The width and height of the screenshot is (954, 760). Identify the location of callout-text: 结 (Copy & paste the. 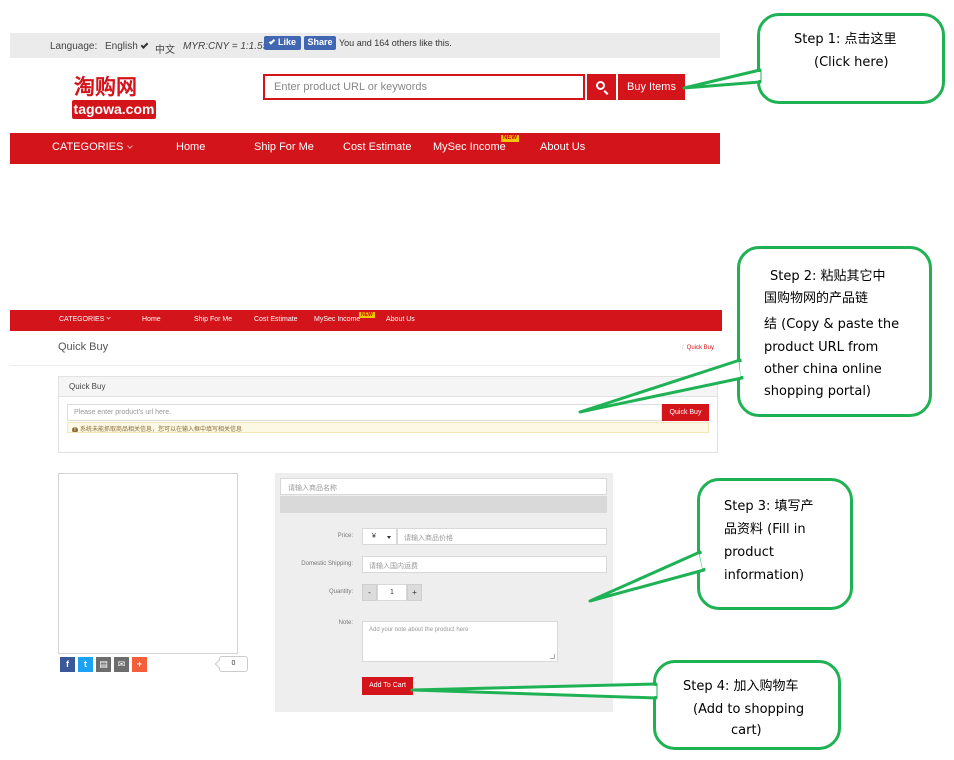
(832, 324).